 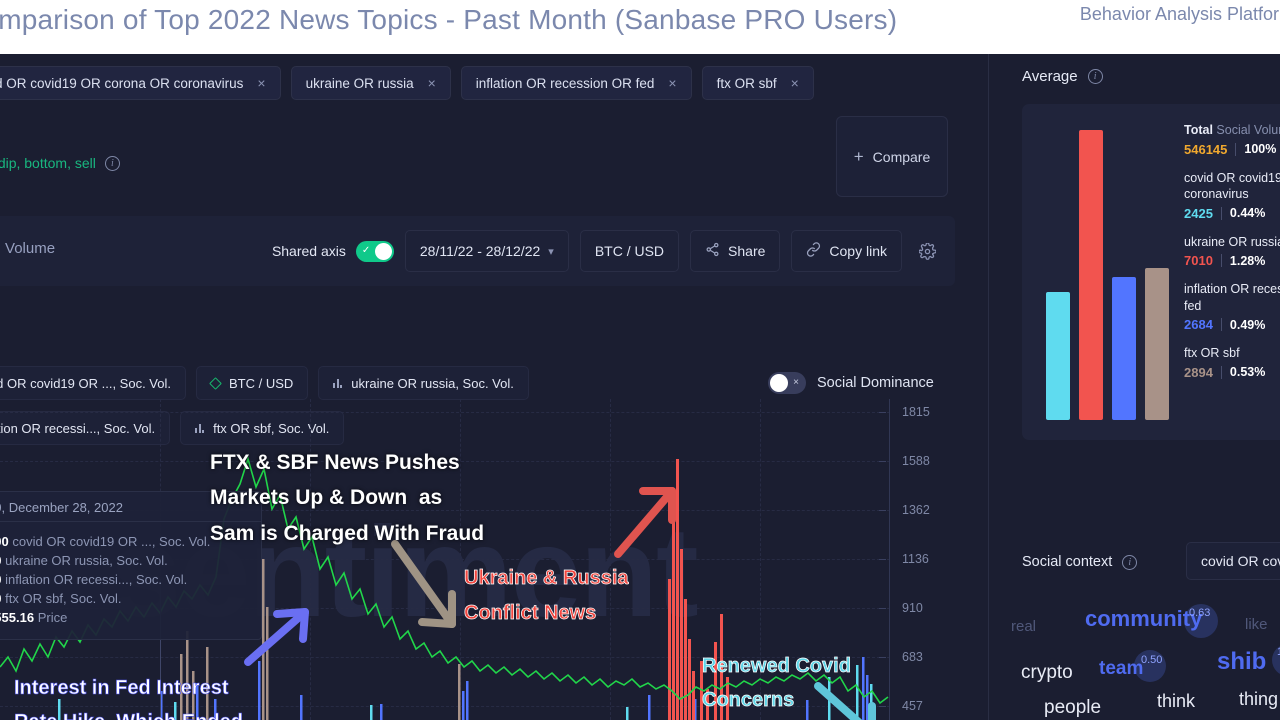 What do you see at coordinates (892, 156) in the screenshot?
I see `add-compare-button: + Compare` at bounding box center [892, 156].